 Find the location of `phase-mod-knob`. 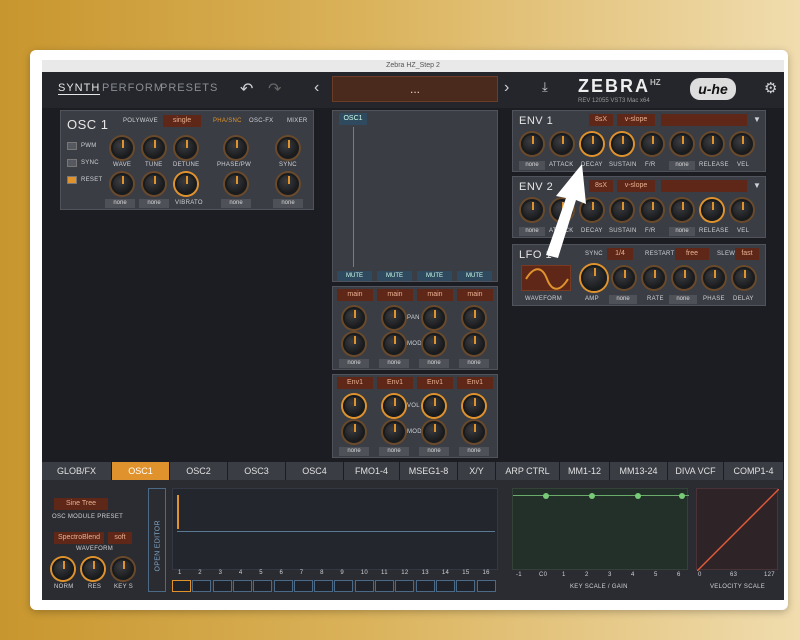

phase-mod-knob is located at coordinates (236, 184).